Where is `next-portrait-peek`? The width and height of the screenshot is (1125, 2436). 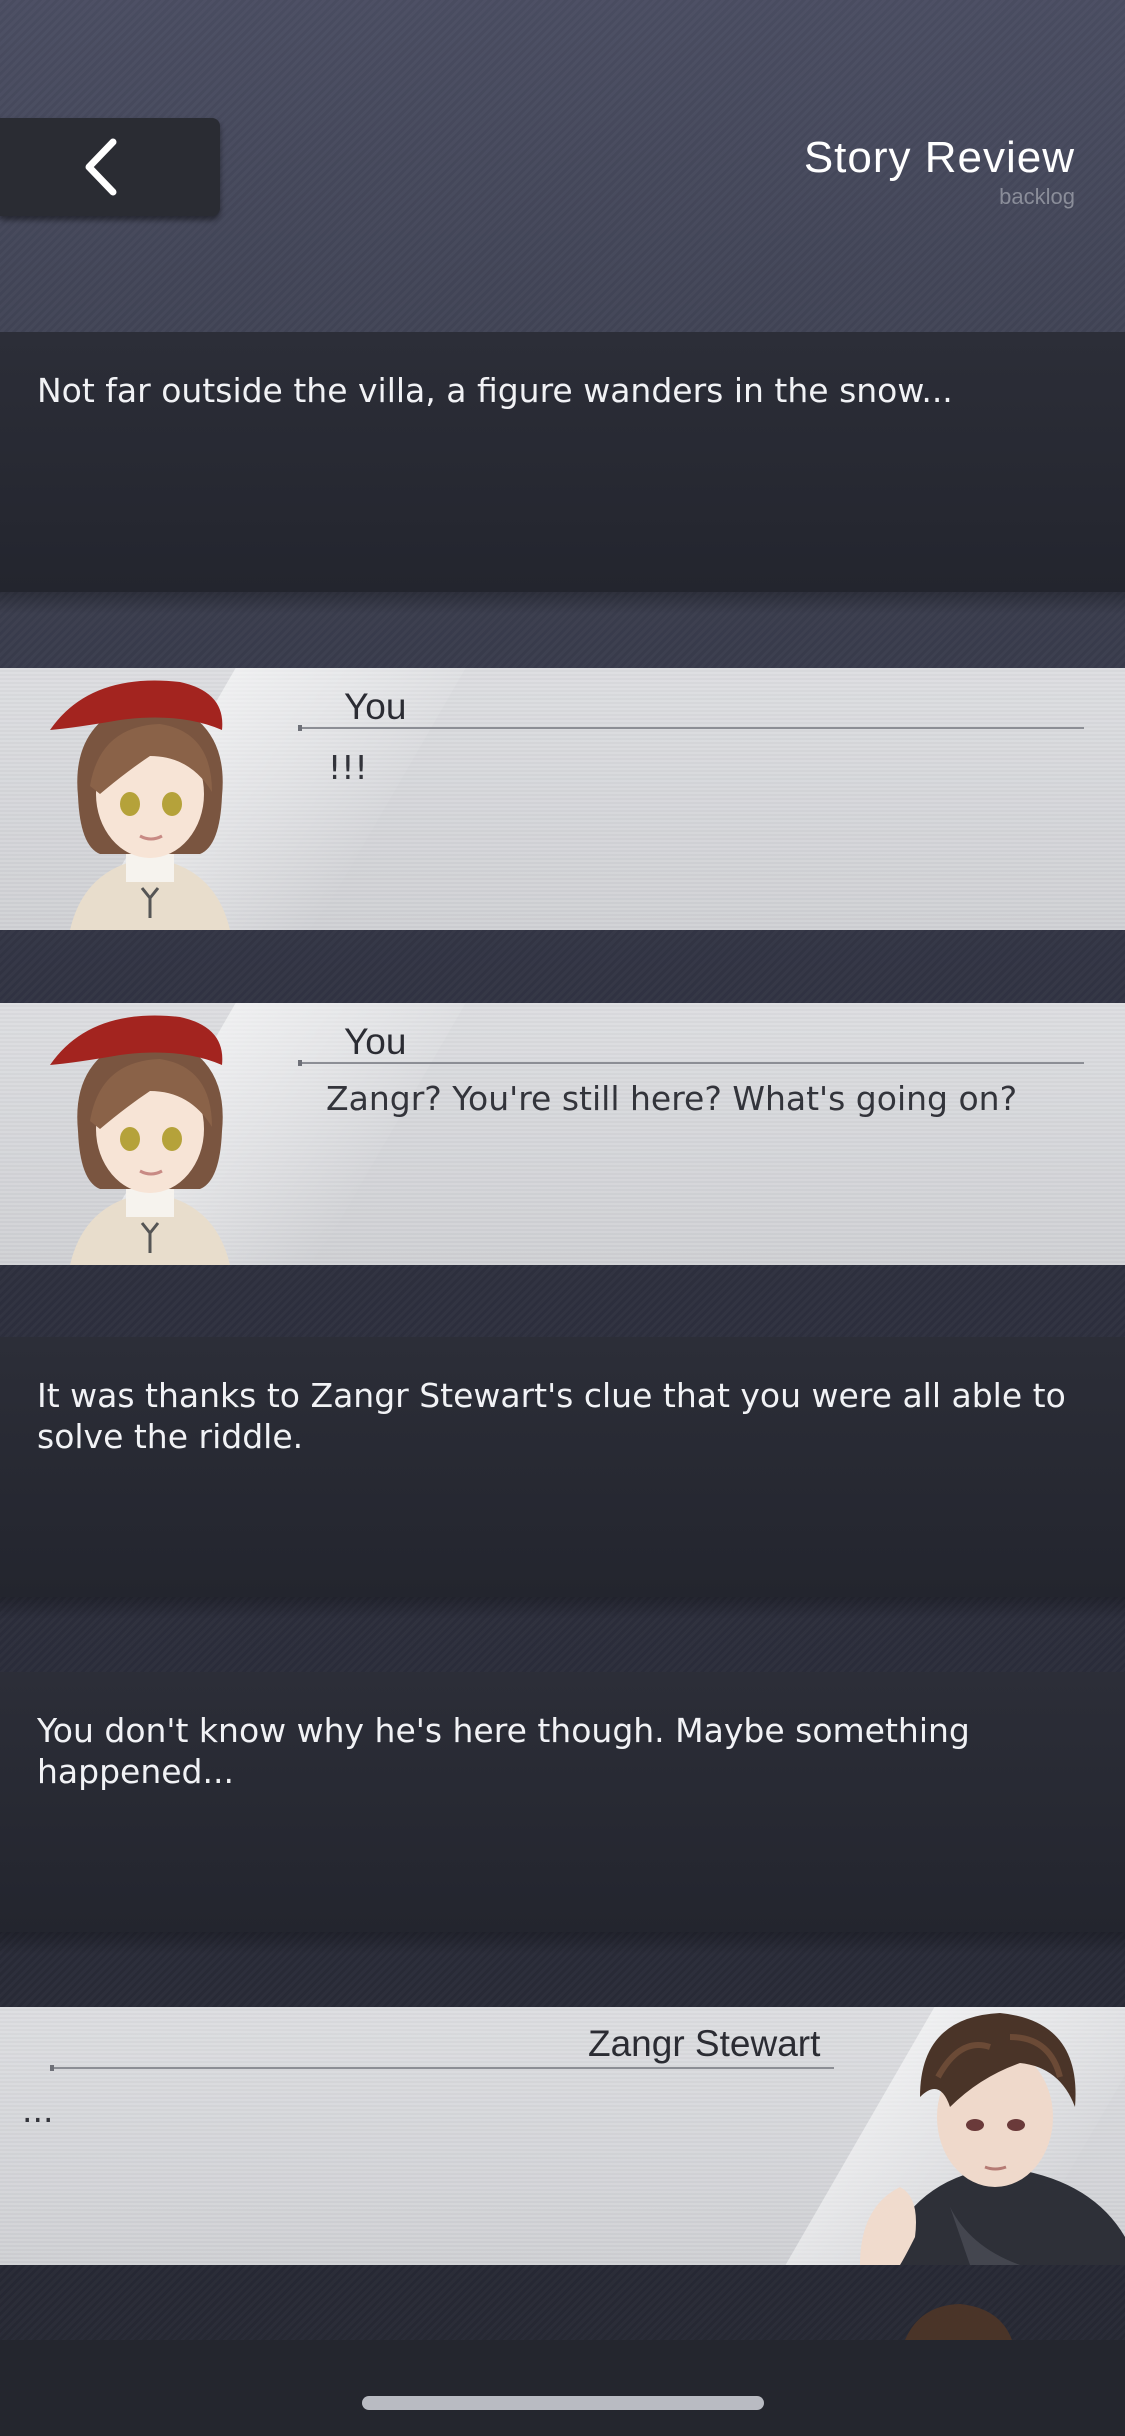 next-portrait-peek is located at coordinates (958, 2322).